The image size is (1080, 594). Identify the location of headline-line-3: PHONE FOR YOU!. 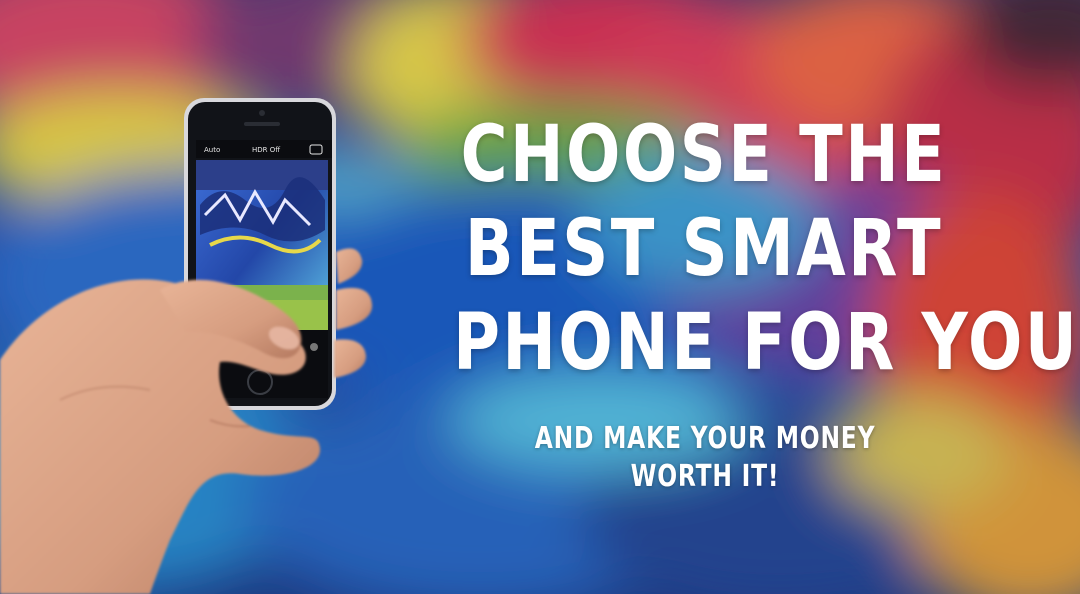
(766, 343).